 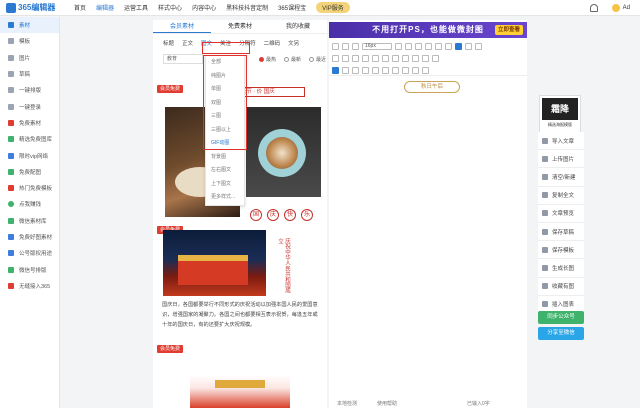 What do you see at coordinates (225, 77) in the screenshot?
I see `dropdown-item: 纯图片` at bounding box center [225, 77].